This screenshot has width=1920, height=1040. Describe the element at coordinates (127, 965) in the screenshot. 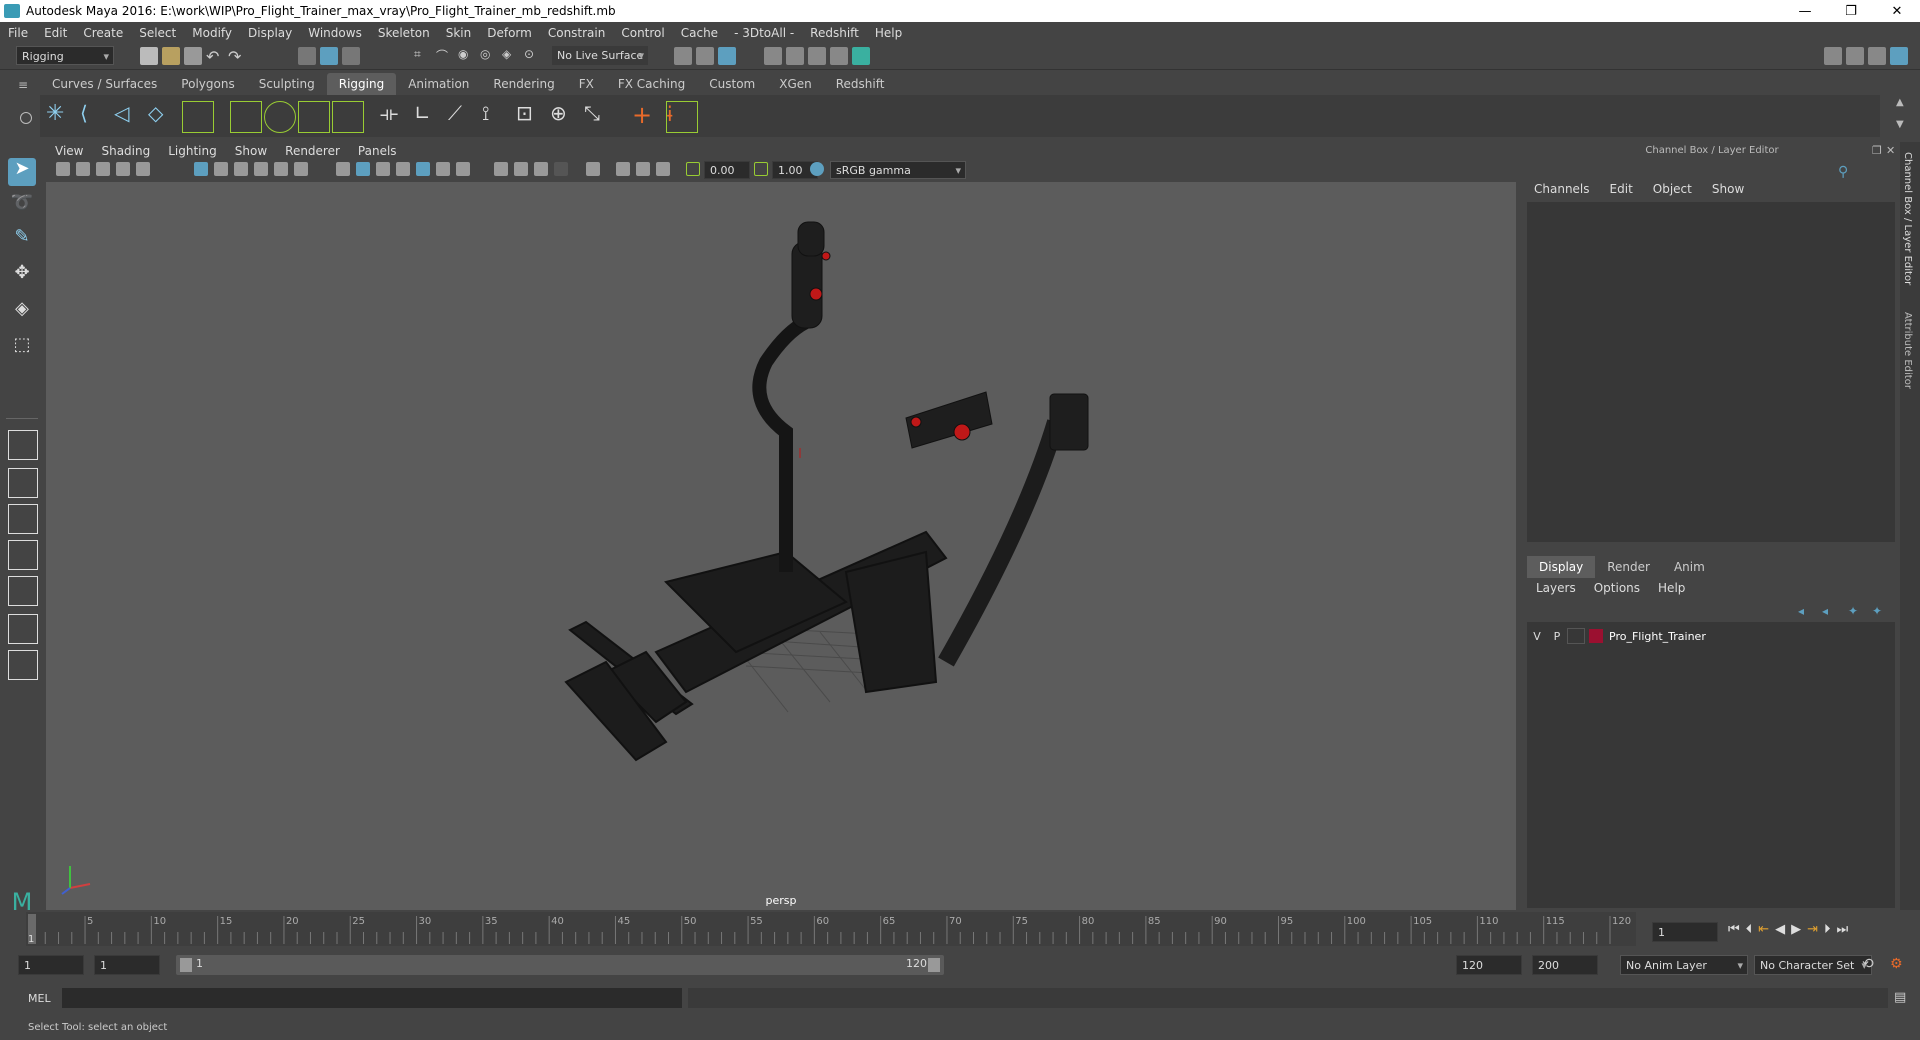

I see `playback-start-field: 1` at that location.